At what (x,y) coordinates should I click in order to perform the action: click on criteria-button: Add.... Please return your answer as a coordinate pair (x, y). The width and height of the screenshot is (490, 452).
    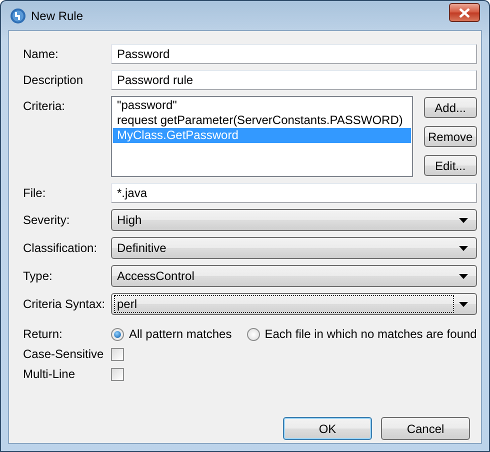
    Looking at the image, I should click on (450, 107).